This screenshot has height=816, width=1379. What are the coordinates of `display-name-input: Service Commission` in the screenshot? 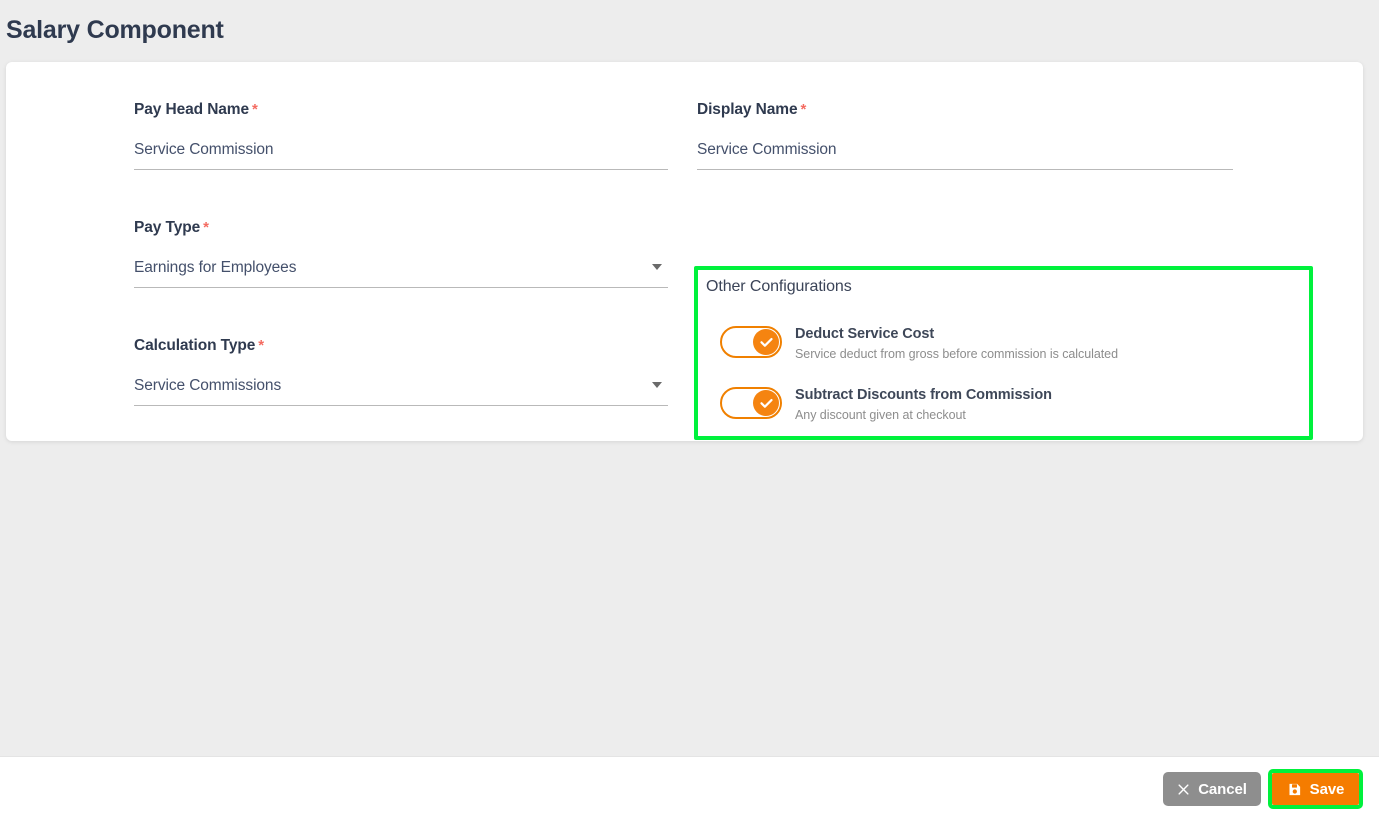 It's located at (965, 155).